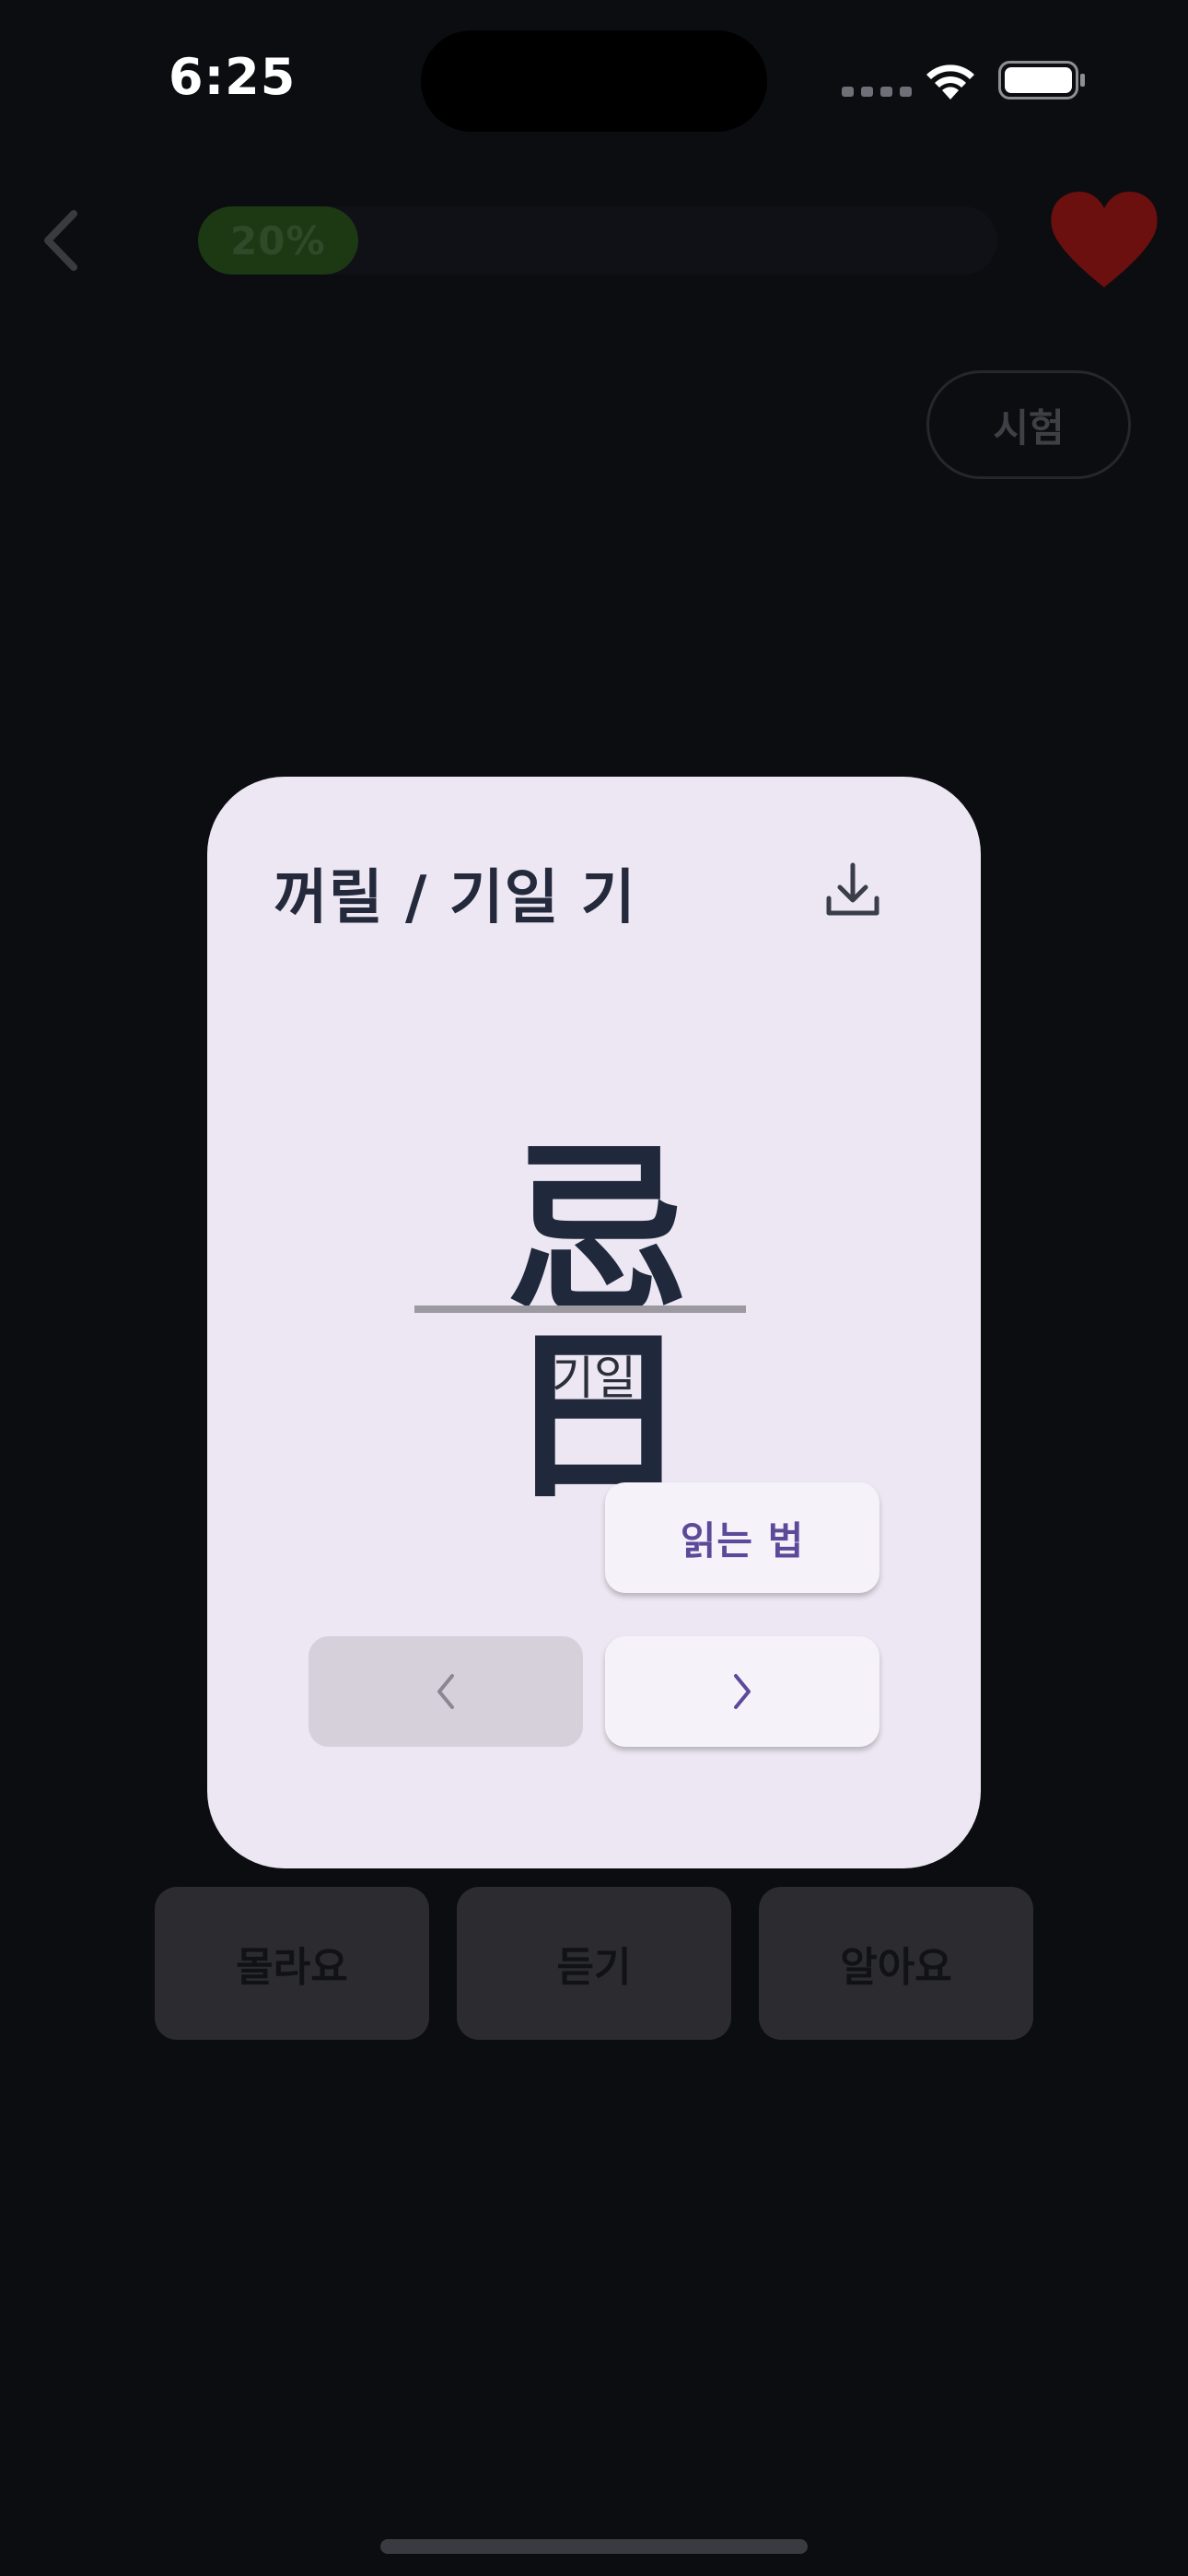  I want to click on card-title: 꺼릴 / 기일 기, so click(455, 898).